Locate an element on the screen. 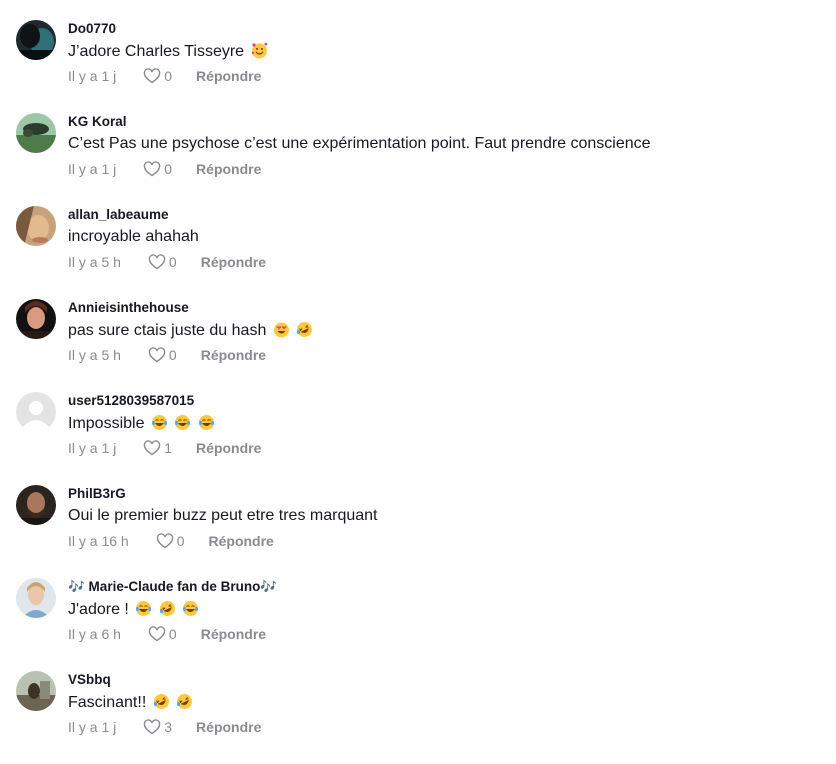 This screenshot has height=764, width=836. comment-text: Impossible is located at coordinates (141, 423).